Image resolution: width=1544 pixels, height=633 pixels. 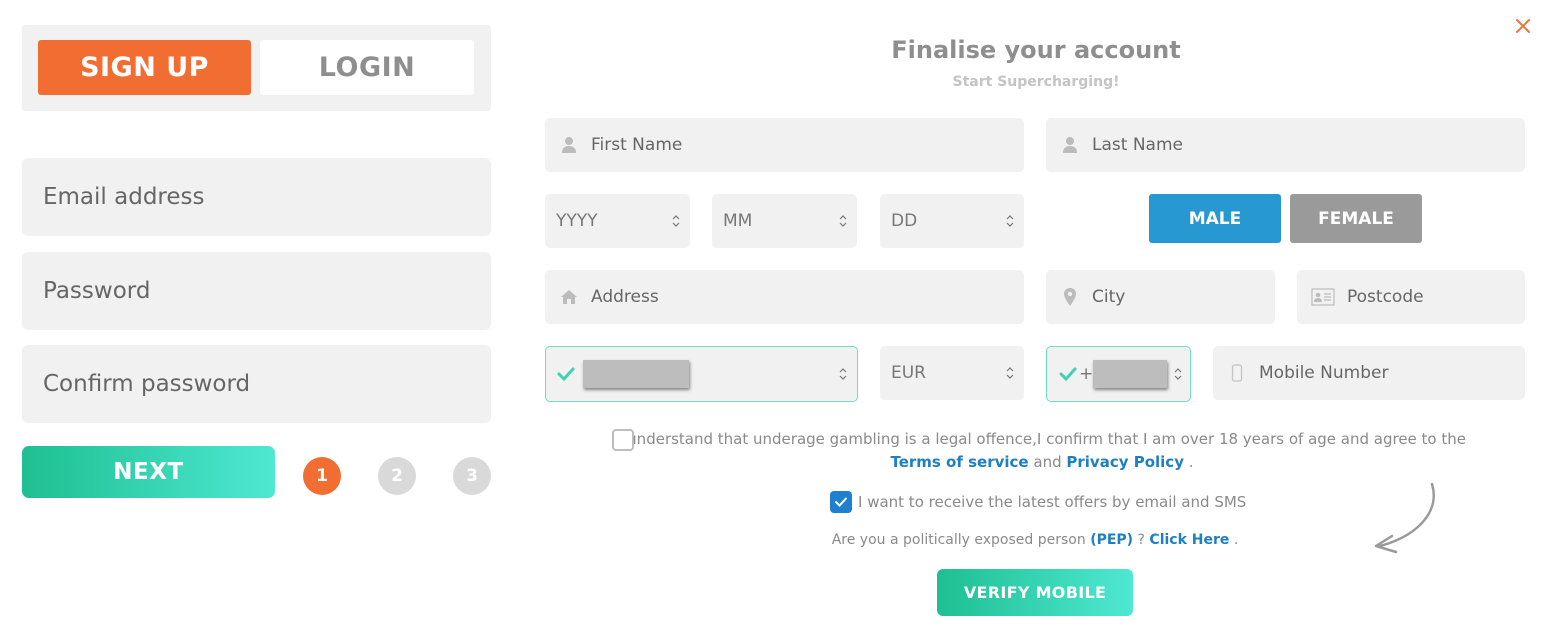 I want to click on postcode-field-wrapper, so click(x=1411, y=297).